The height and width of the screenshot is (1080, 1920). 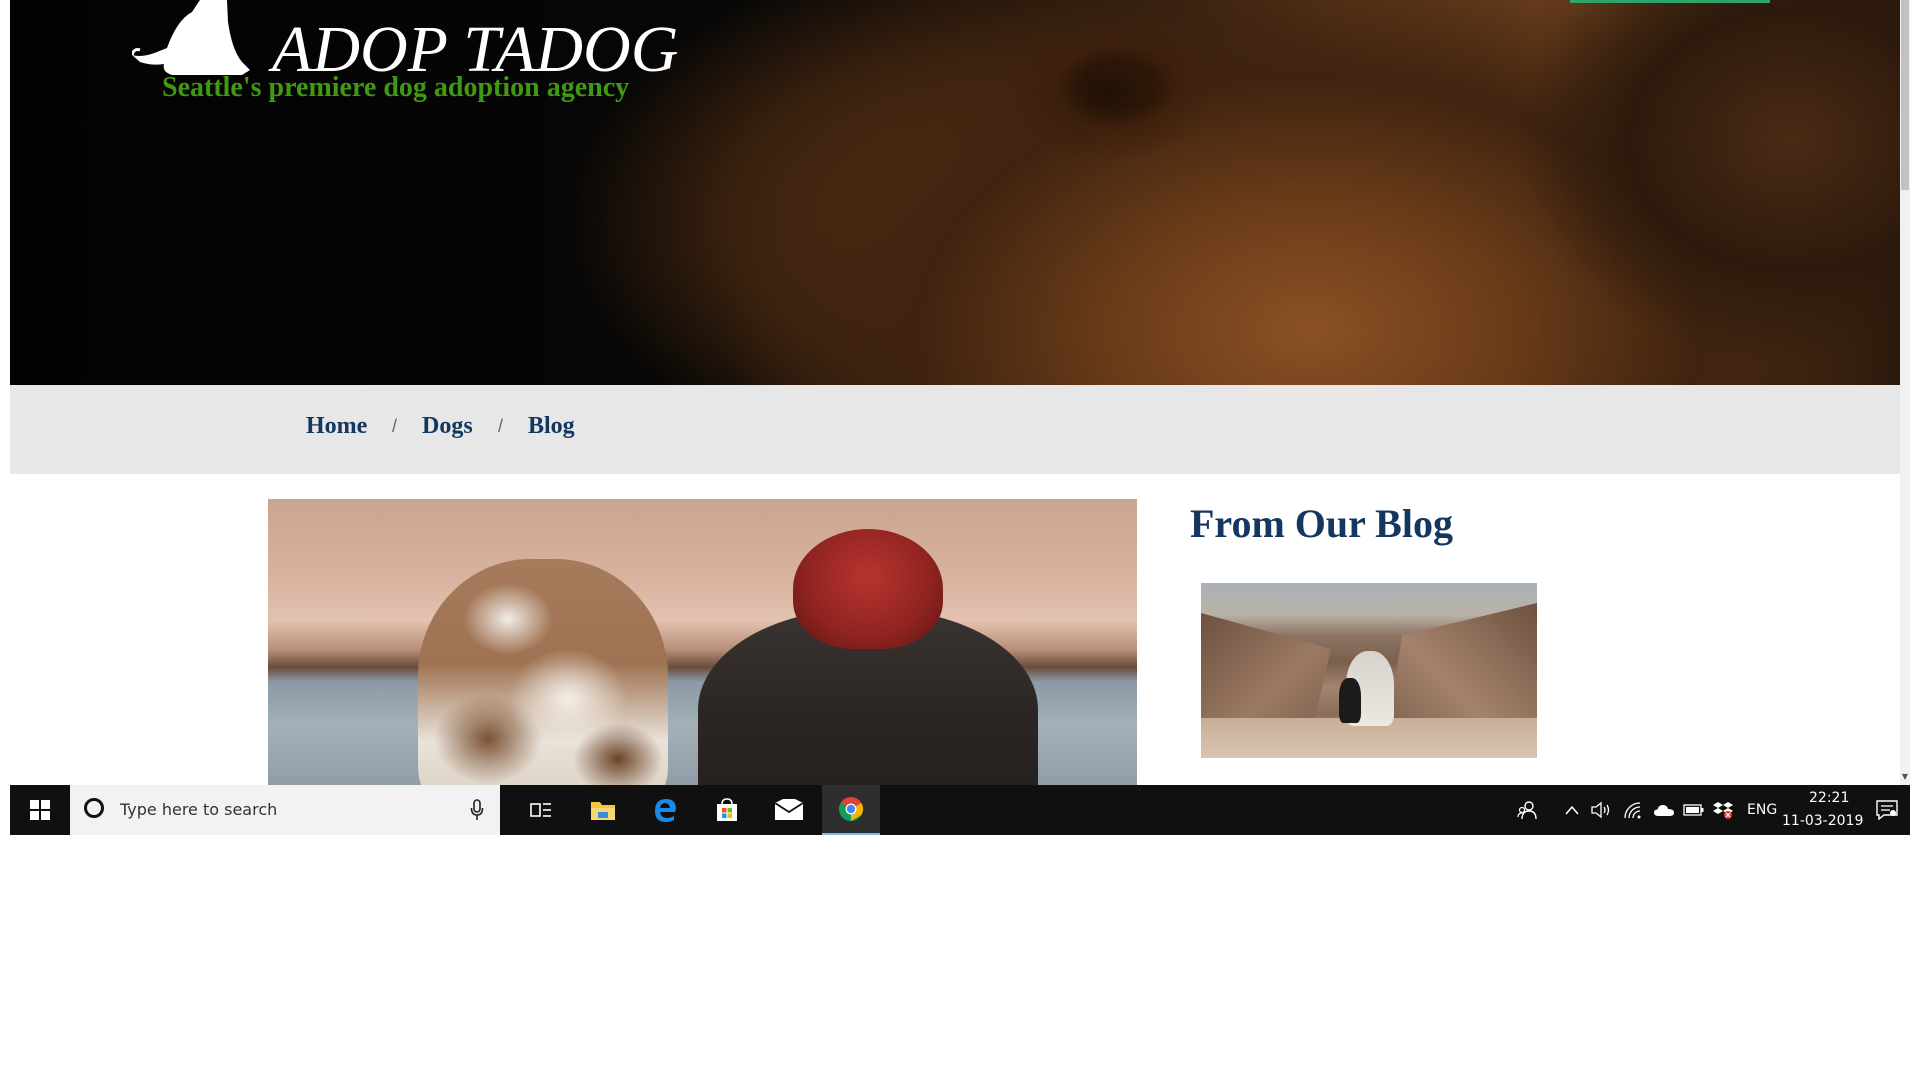 I want to click on wifi-icon, so click(x=1632, y=810).